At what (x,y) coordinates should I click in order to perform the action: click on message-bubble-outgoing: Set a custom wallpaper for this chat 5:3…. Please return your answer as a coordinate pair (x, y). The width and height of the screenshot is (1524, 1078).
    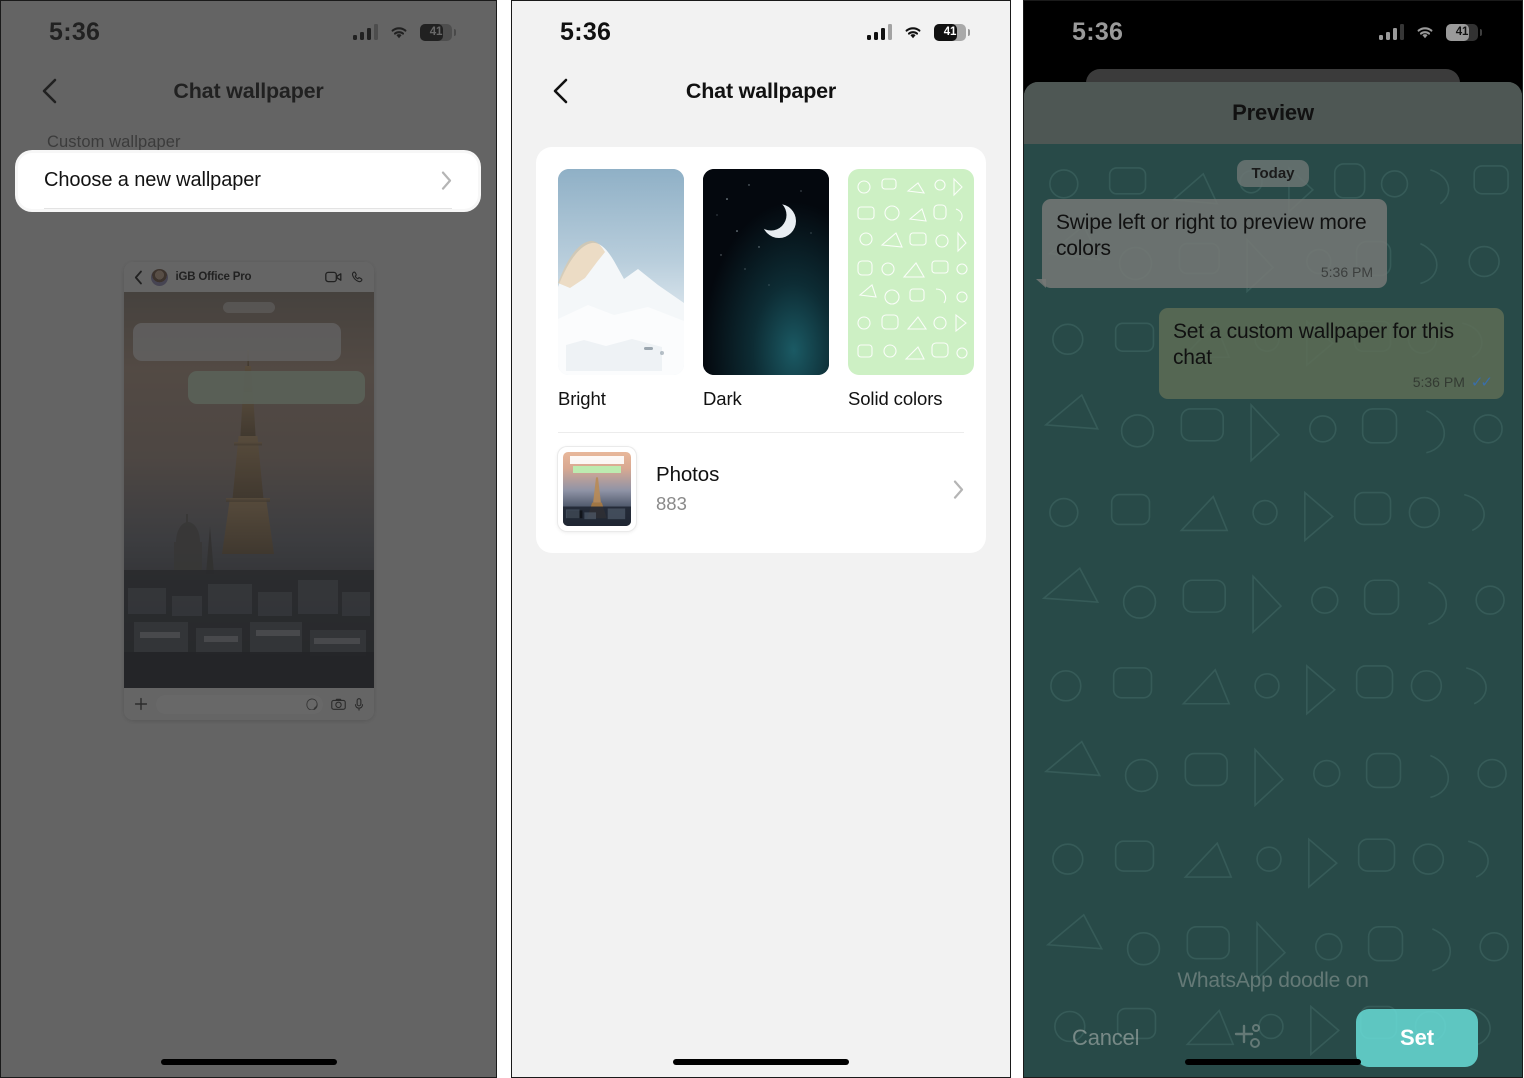
    Looking at the image, I should click on (1331, 354).